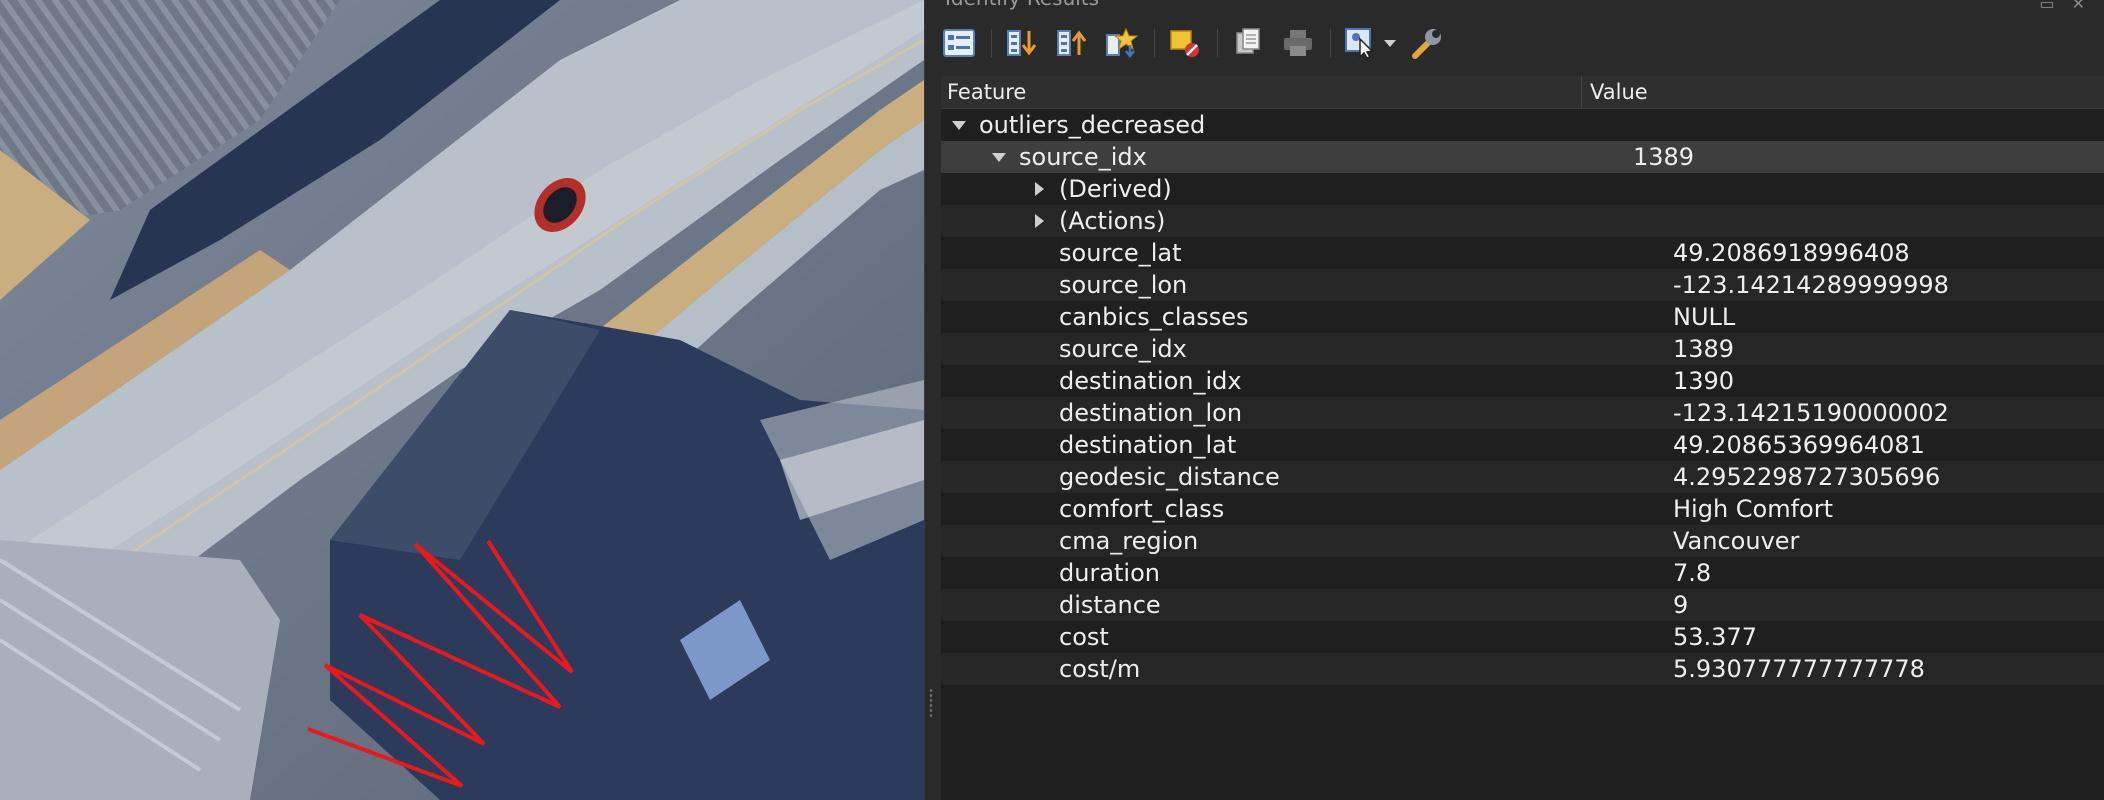 The width and height of the screenshot is (2104, 800). I want to click on value-cell: -123.14214289999998, so click(1811, 285).